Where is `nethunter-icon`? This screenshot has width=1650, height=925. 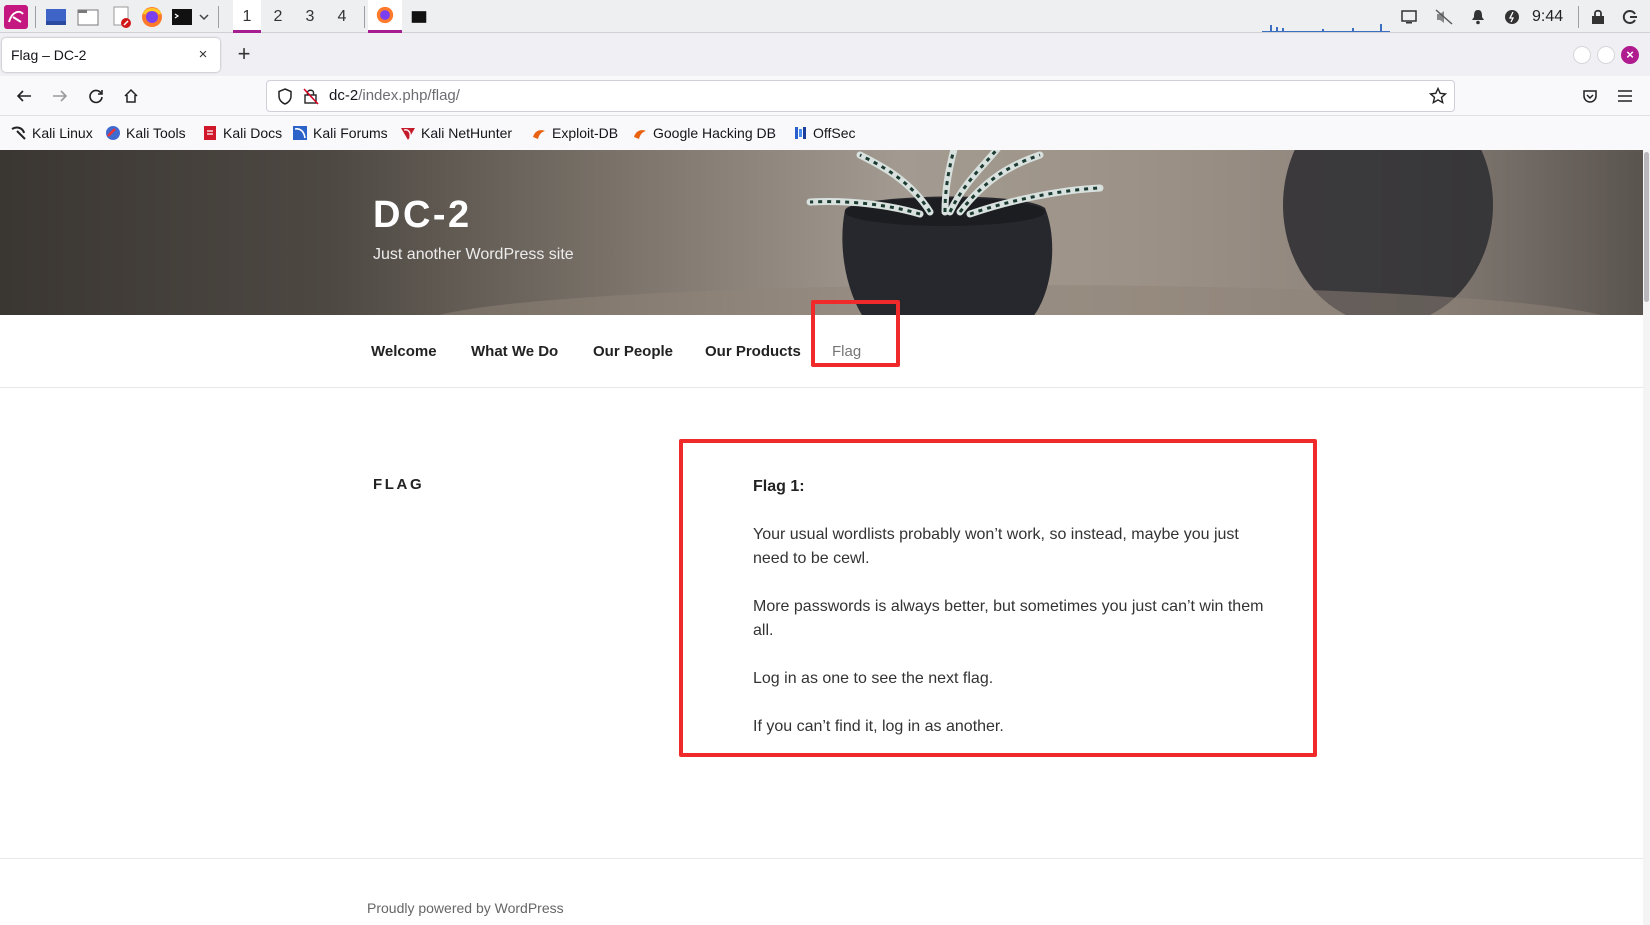 nethunter-icon is located at coordinates (408, 133).